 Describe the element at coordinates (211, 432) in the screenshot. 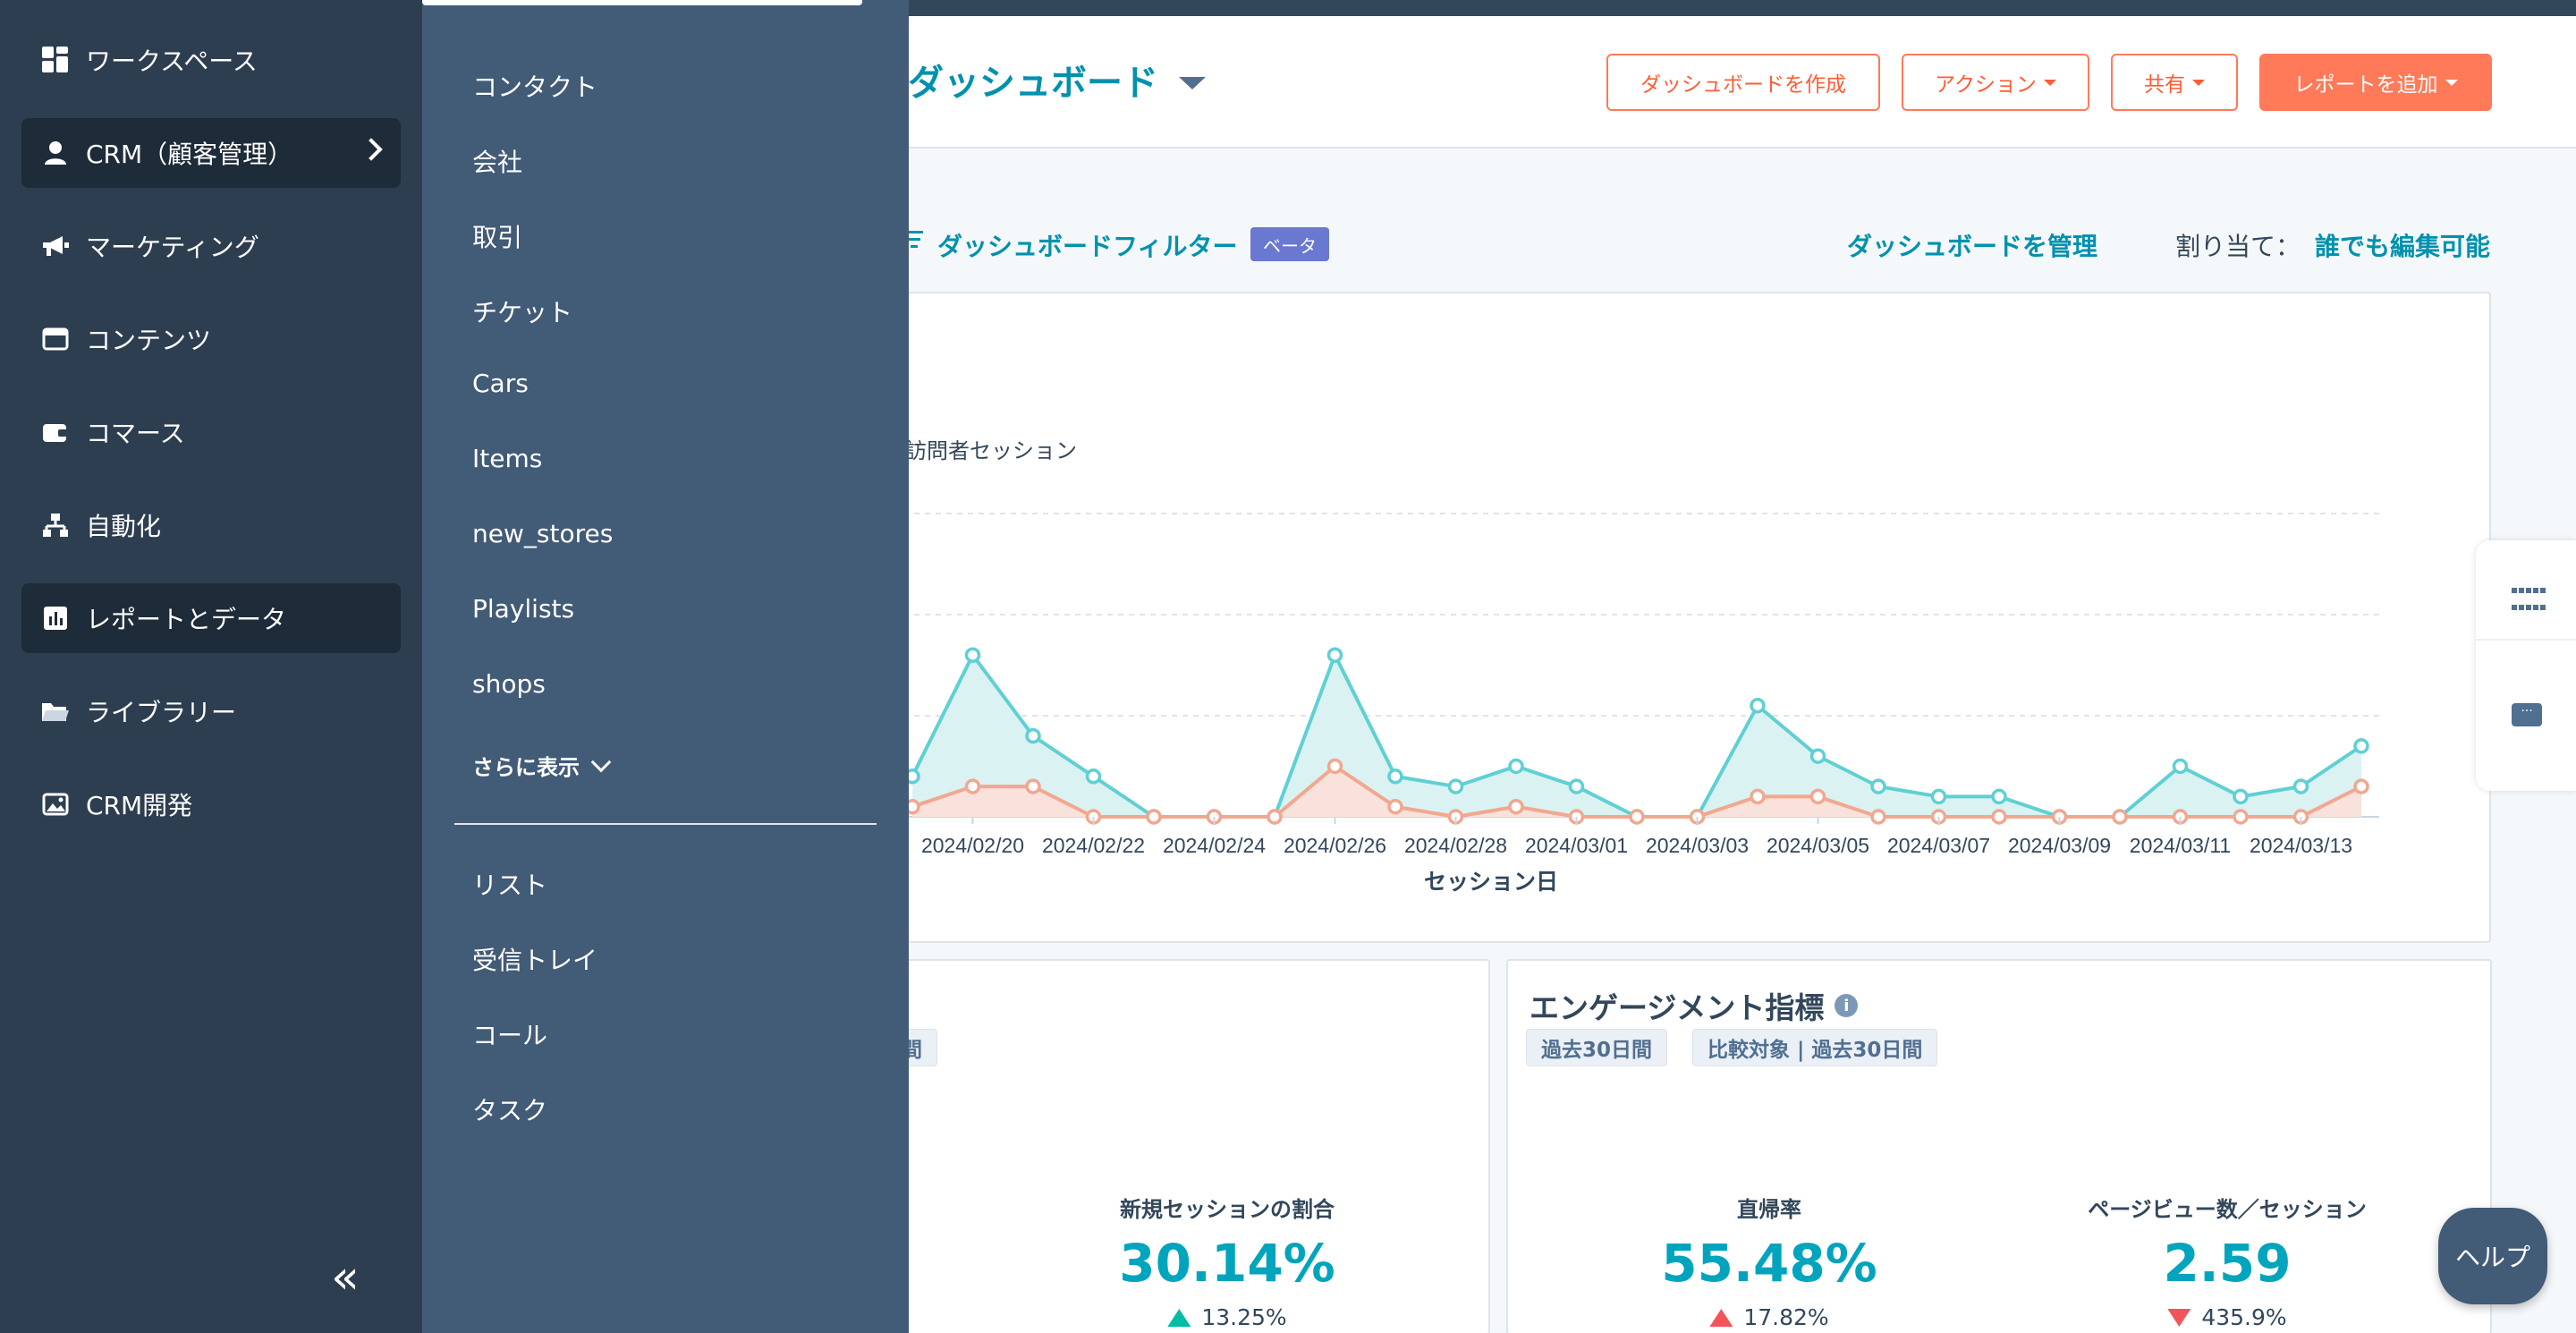

I see `sidebar-item-commerce: コマース` at that location.